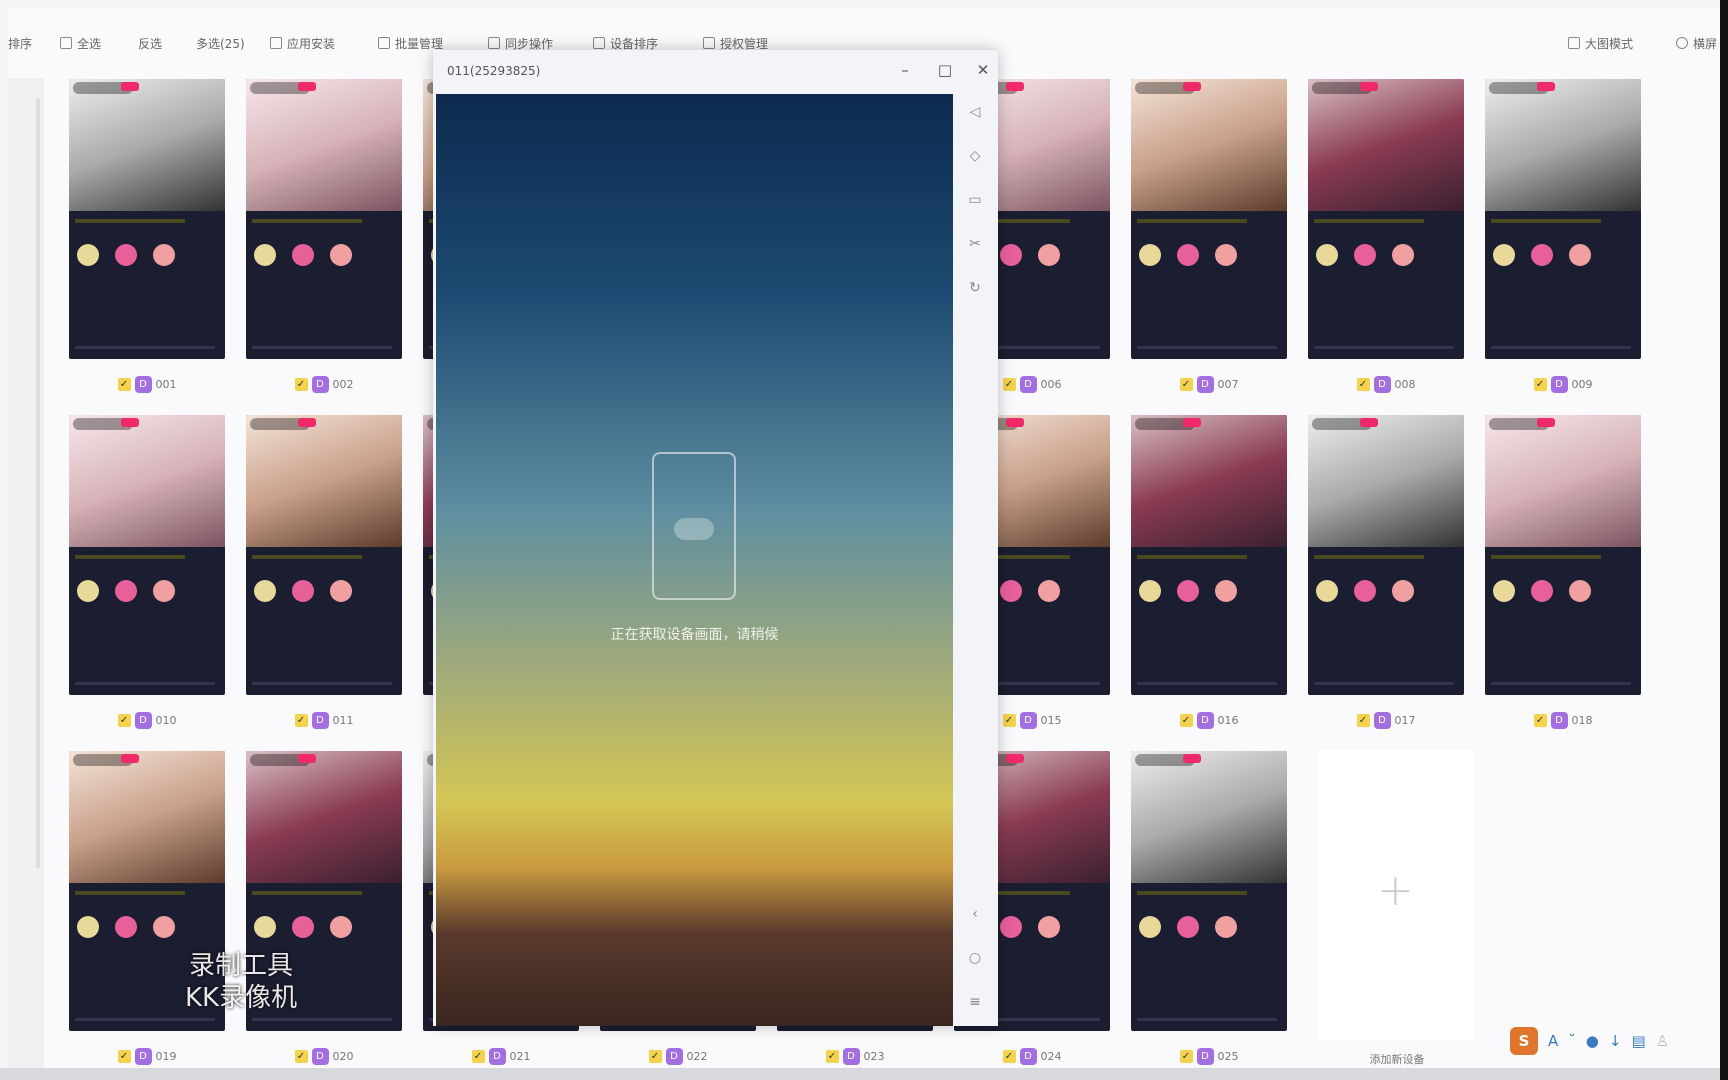  I want to click on toolbar-8-button: 设备排序, so click(625, 43).